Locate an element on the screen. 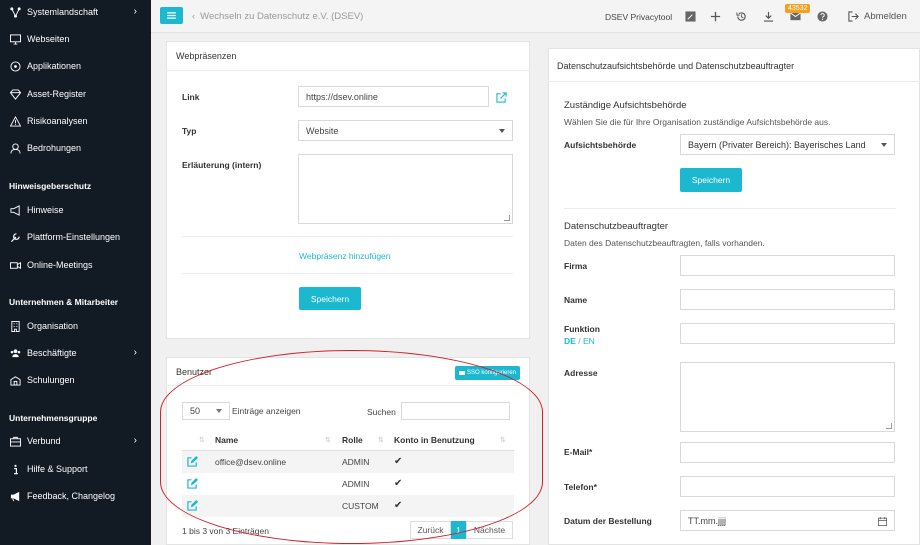 Image resolution: width=920 pixels, height=545 pixels. email-input is located at coordinates (787, 452).